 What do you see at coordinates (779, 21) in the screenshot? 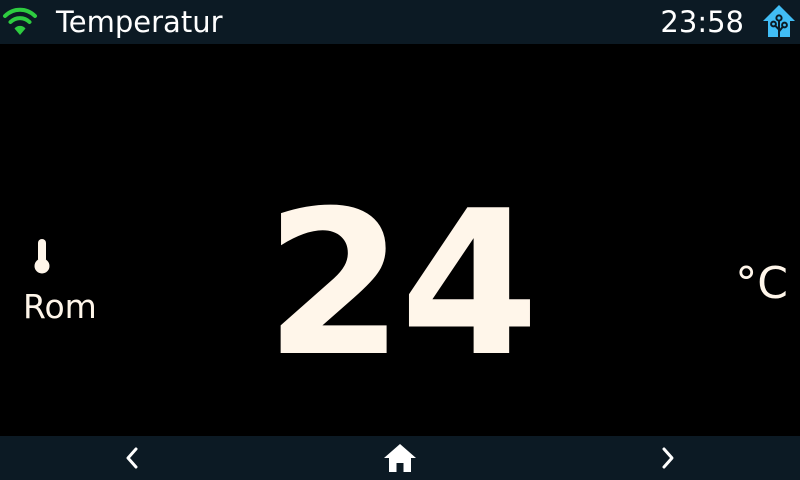
I see `home-assistant-icon` at bounding box center [779, 21].